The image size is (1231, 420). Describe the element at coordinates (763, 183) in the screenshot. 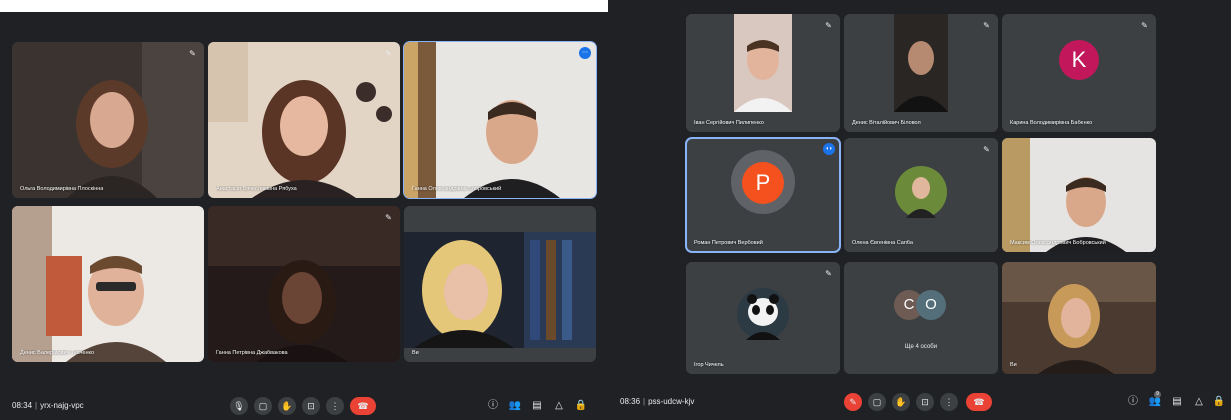

I see `participant-avatar: P` at that location.